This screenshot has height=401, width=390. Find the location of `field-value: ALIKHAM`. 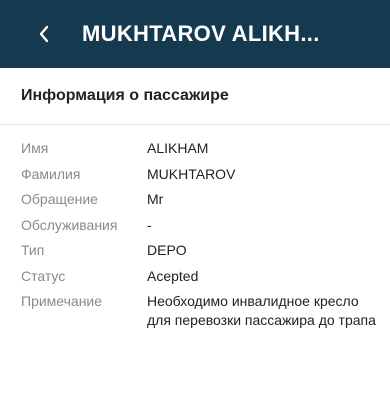

field-value: ALIKHAM is located at coordinates (178, 148).